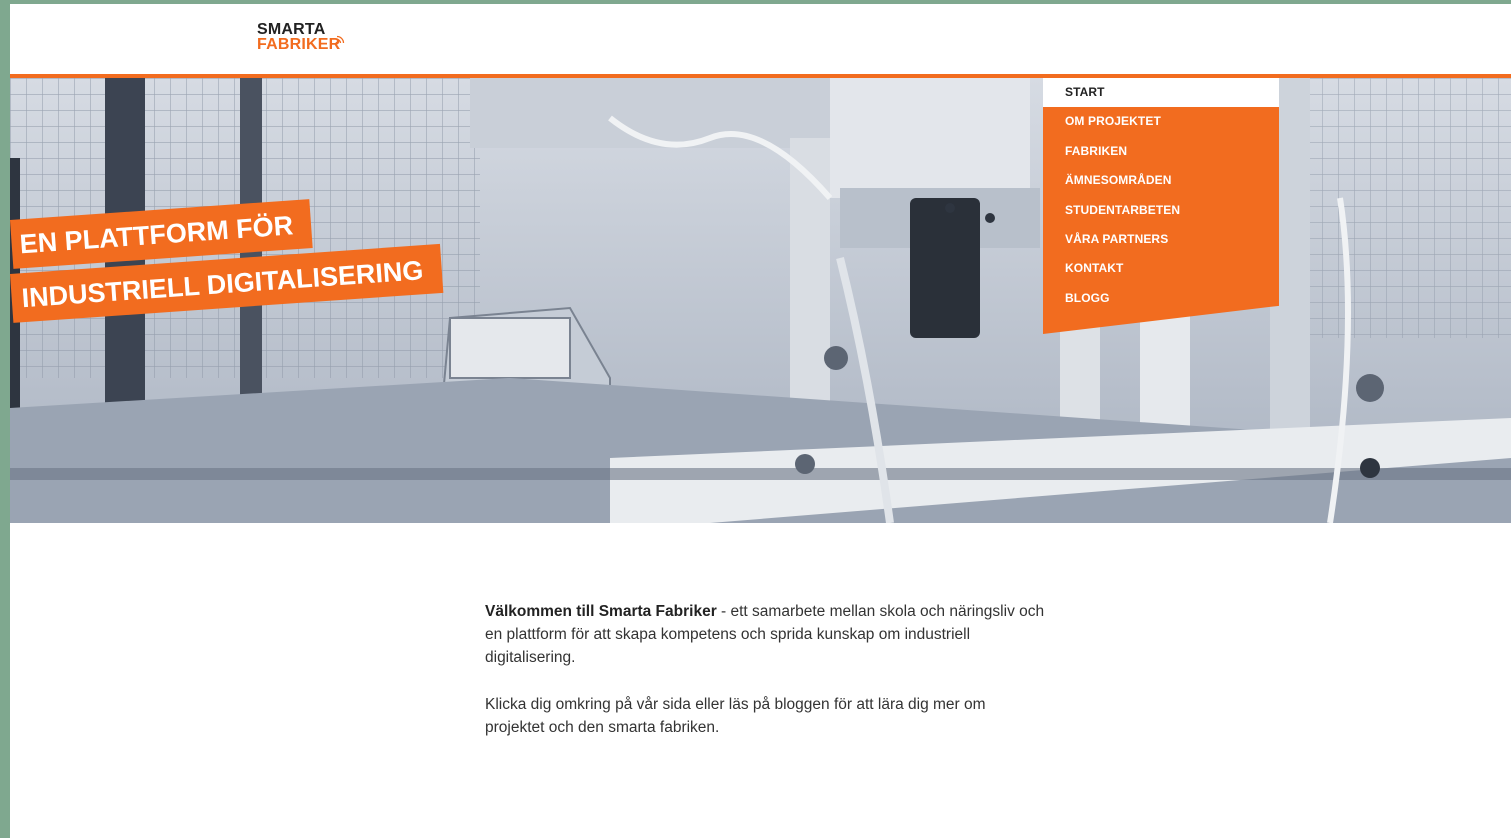 This screenshot has width=1511, height=838. Describe the element at coordinates (1161, 210) in the screenshot. I see `nav-item-studentarbeten: STUDENTARBETEN` at that location.